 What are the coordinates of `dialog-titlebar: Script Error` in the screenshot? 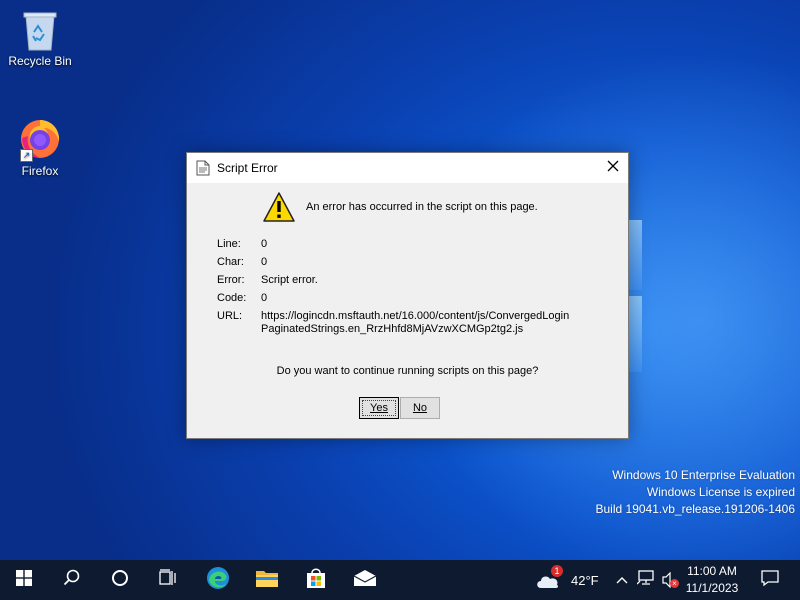 It's located at (407, 168).